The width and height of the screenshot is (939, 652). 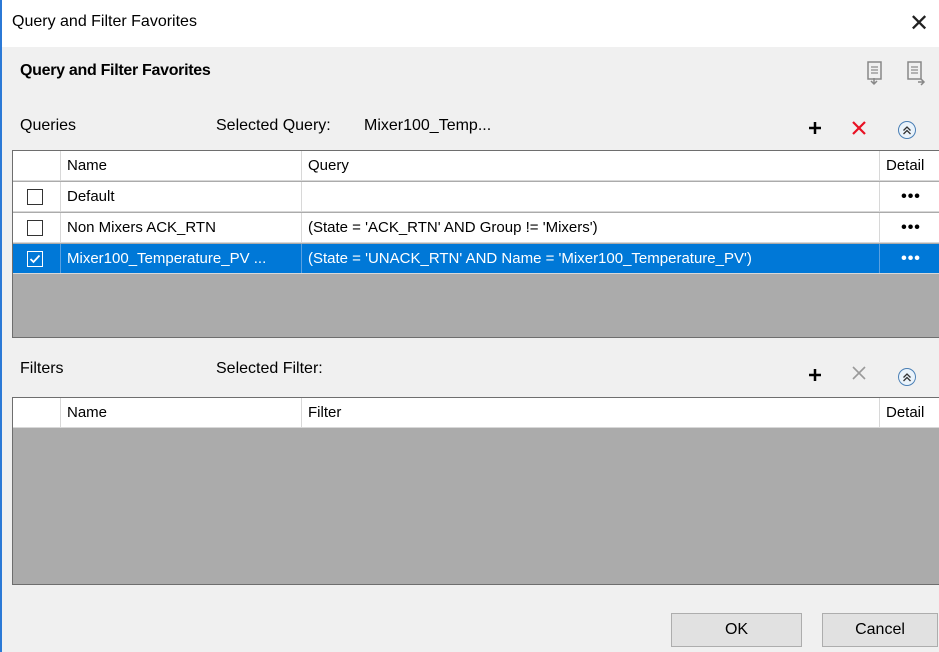 I want to click on title-bar: Query and Filter Favorites ✕, so click(x=470, y=23).